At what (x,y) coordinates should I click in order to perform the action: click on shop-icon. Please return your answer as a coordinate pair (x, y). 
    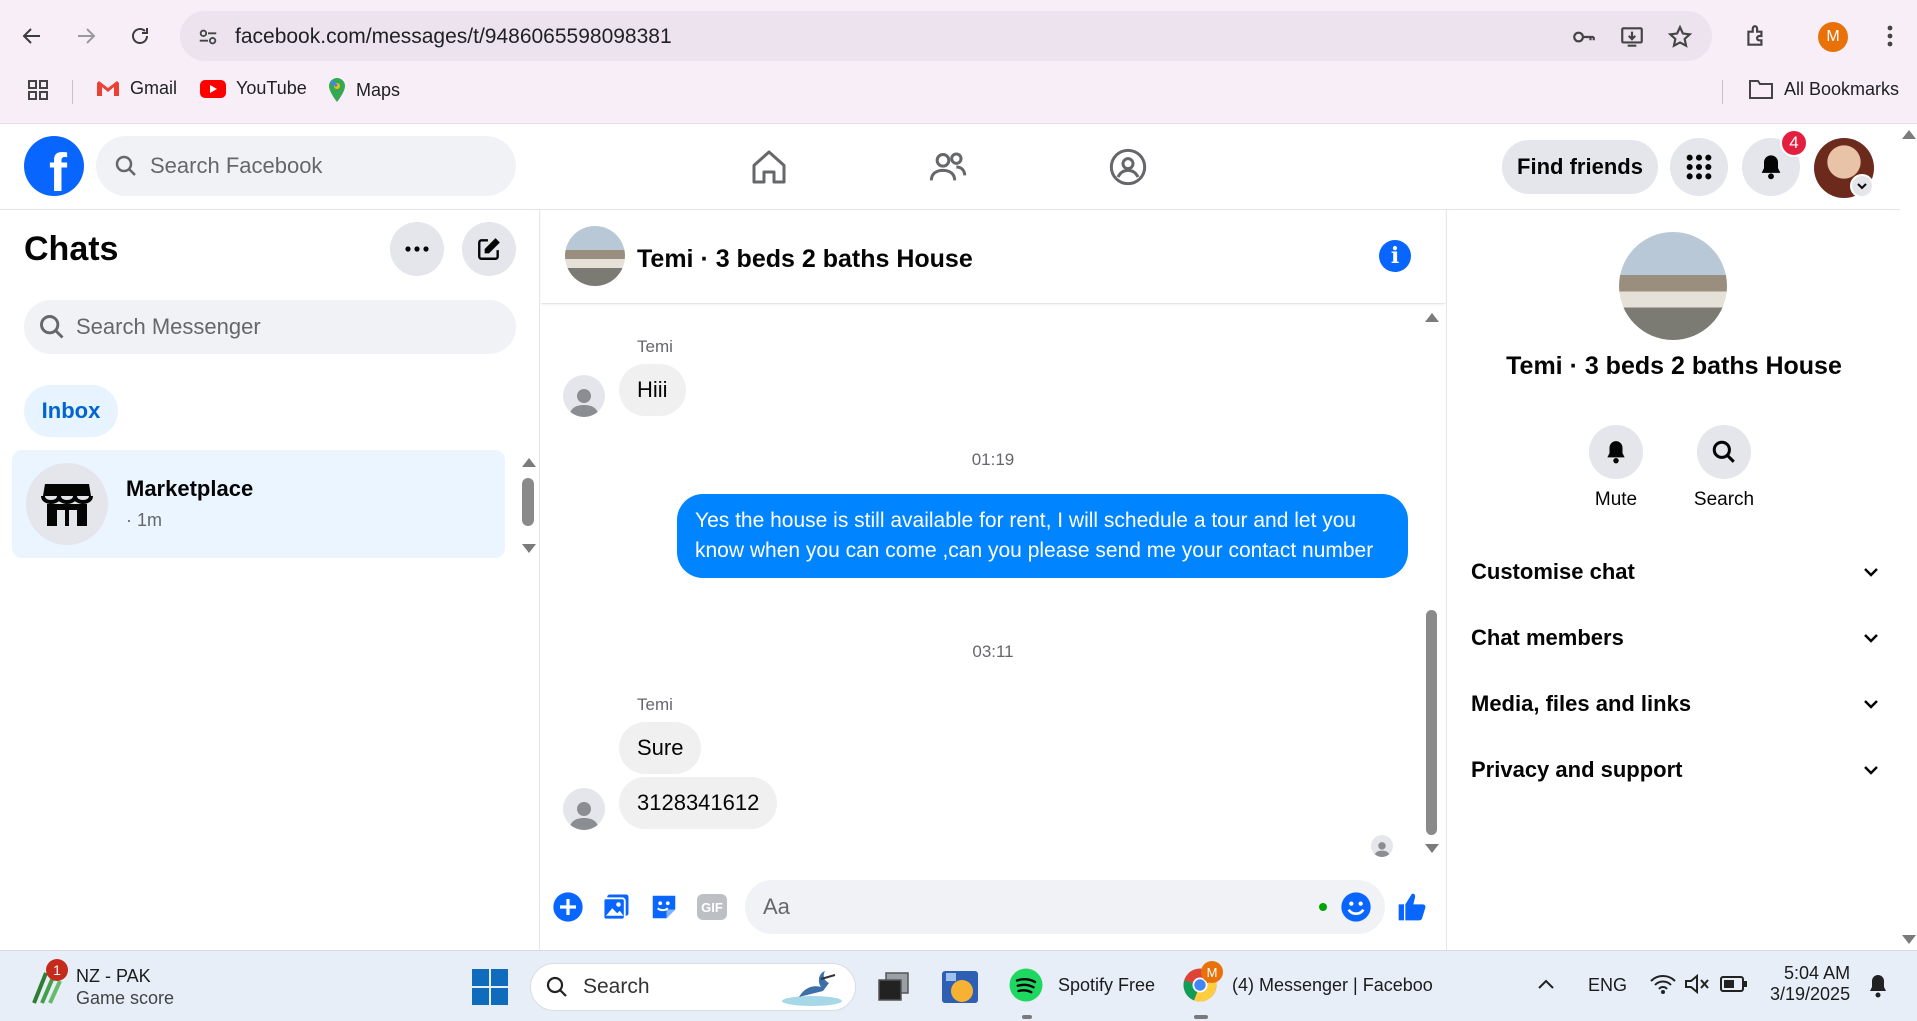
    Looking at the image, I should click on (67, 505).